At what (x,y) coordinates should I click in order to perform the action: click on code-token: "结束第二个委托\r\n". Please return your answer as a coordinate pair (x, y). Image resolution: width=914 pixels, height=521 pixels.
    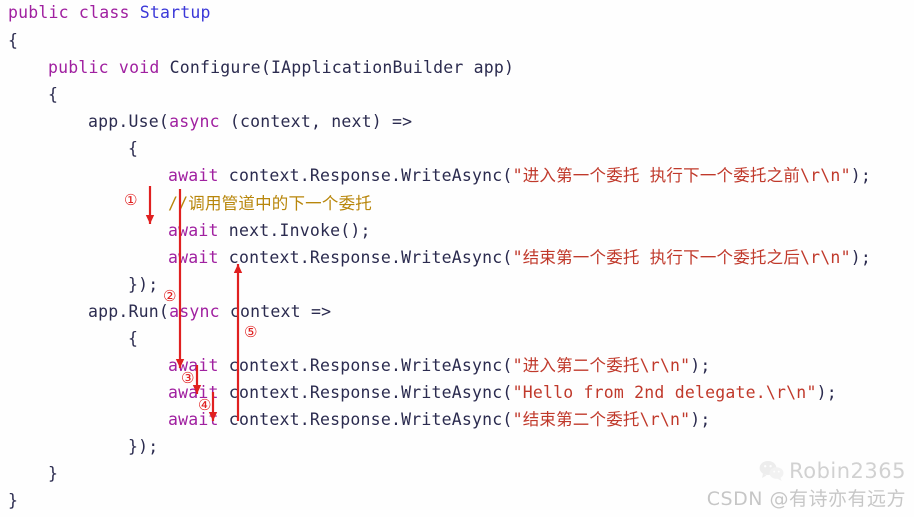
    Looking at the image, I should click on (601, 419).